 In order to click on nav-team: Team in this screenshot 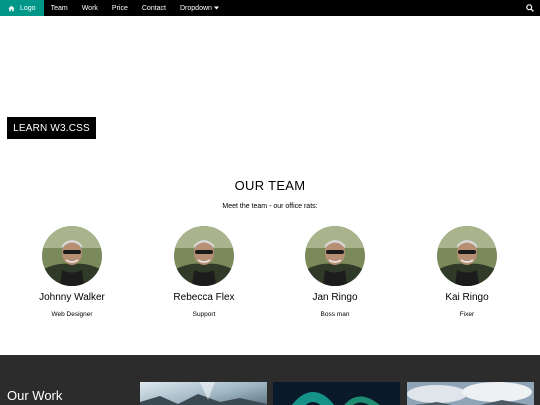, I will do `click(59, 8)`.